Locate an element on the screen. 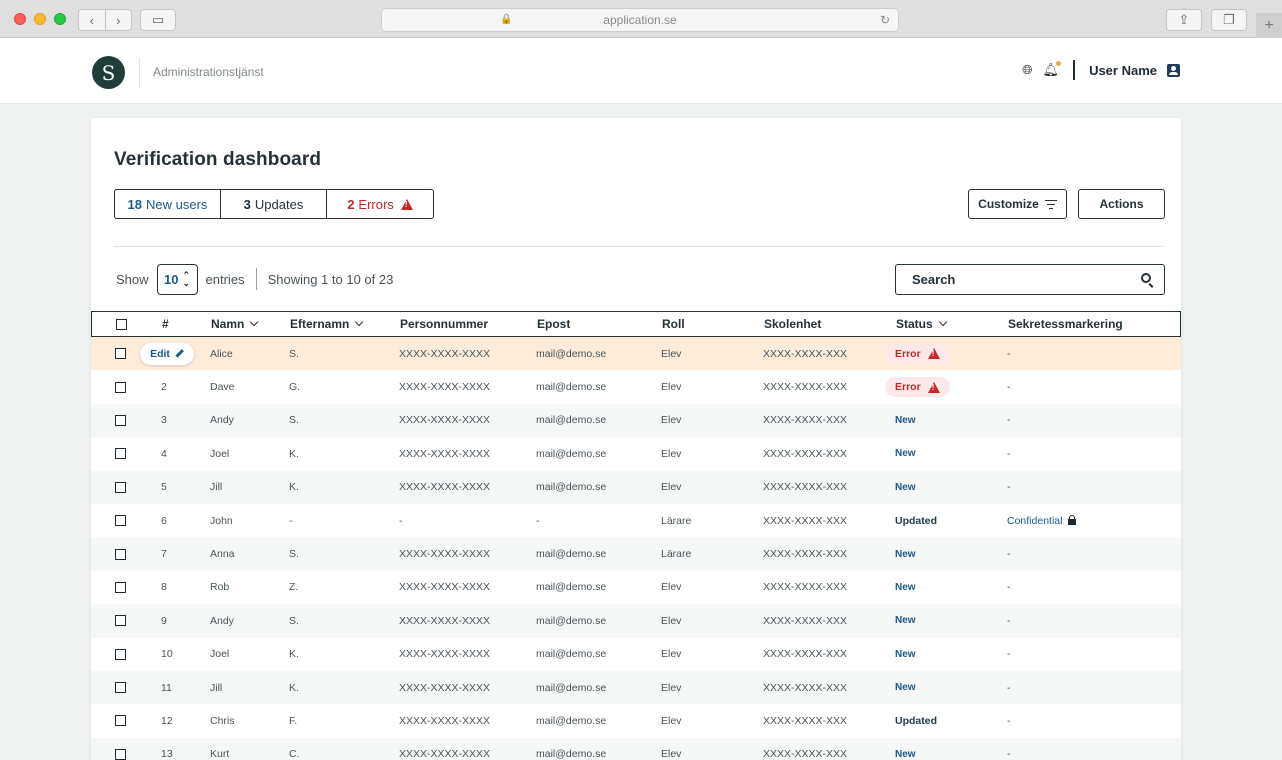 This screenshot has width=1282, height=760. search-icon is located at coordinates (1146, 278).